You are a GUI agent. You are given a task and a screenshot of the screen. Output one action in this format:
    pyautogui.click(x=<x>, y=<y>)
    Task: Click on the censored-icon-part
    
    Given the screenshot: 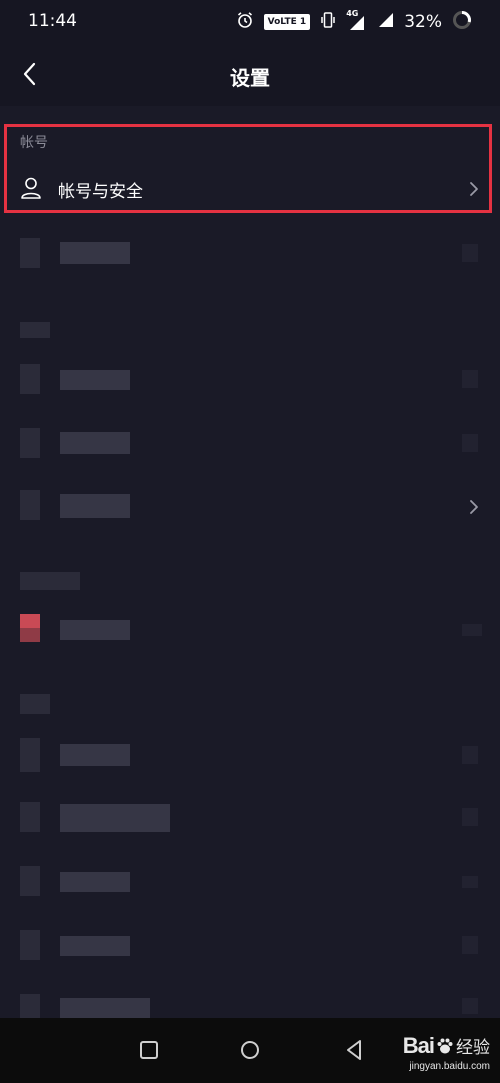 What is the action you would take?
    pyautogui.click(x=30, y=635)
    